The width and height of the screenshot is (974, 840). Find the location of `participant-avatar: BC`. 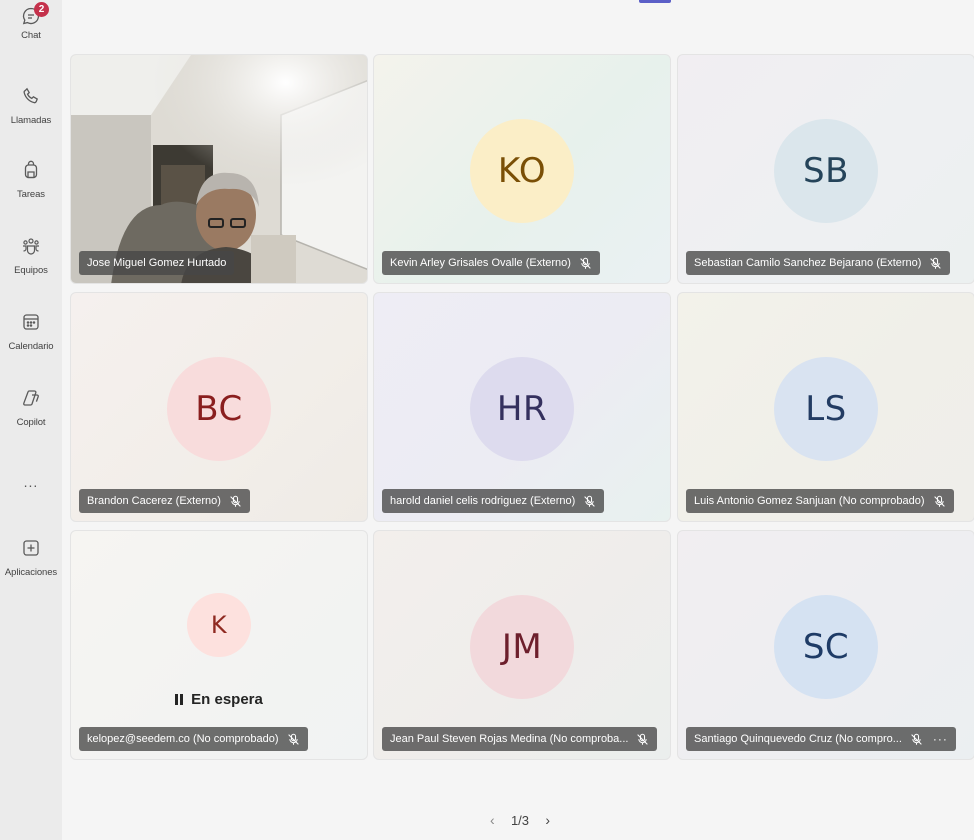

participant-avatar: BC is located at coordinates (219, 409).